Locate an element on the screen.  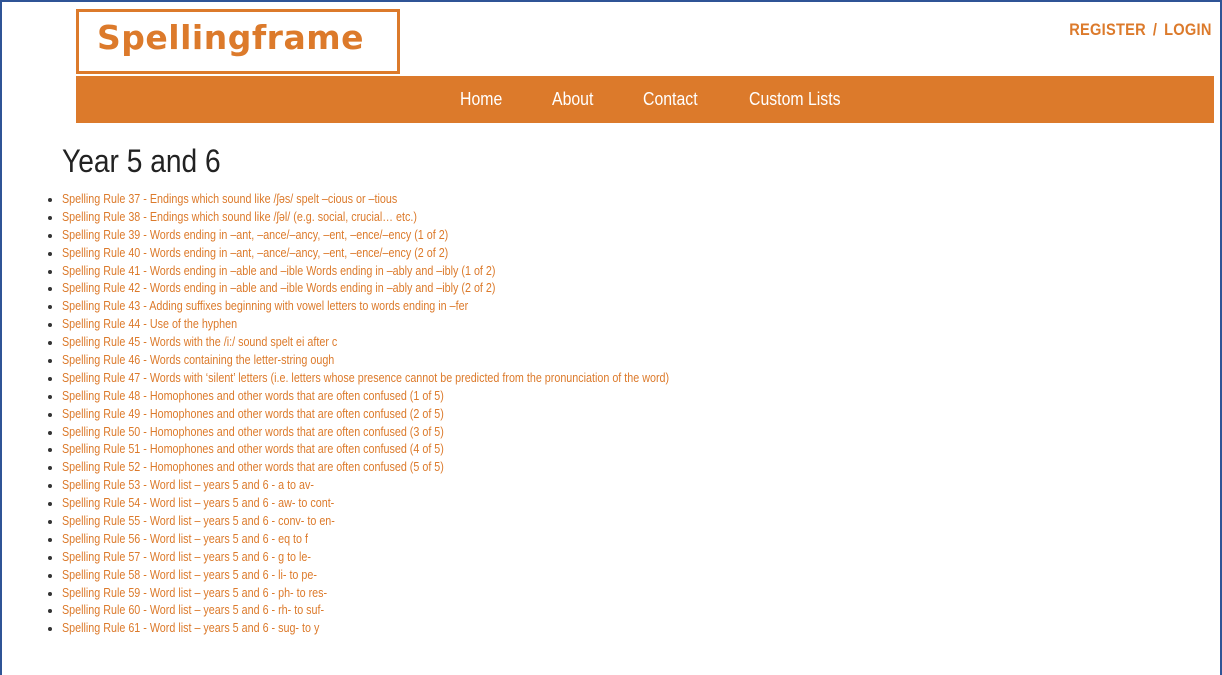
nav-items: Home About Contact Custom Lists is located at coordinates (678, 99).